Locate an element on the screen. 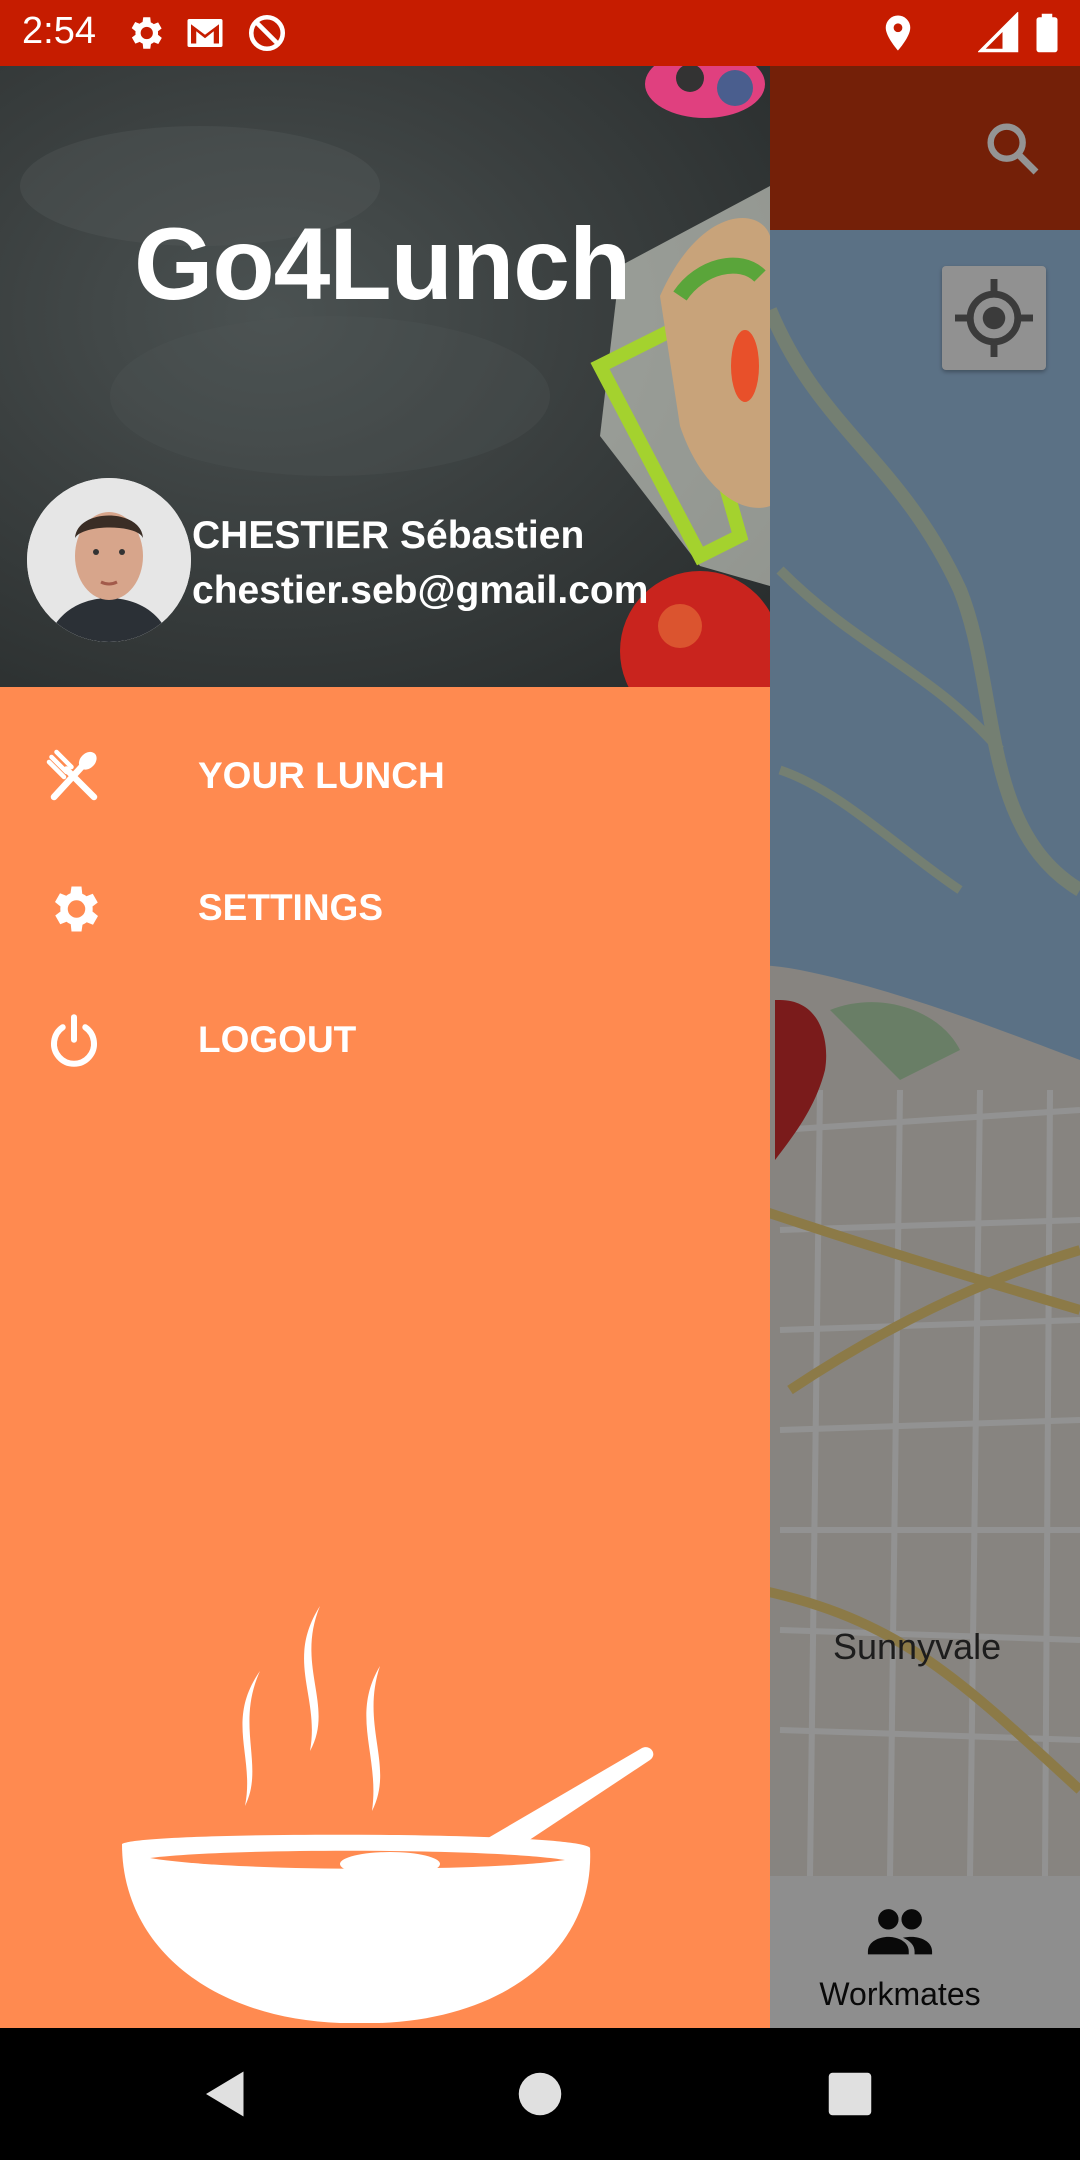 The image size is (1080, 2160). fork-spoon-icon is located at coordinates (72, 775).